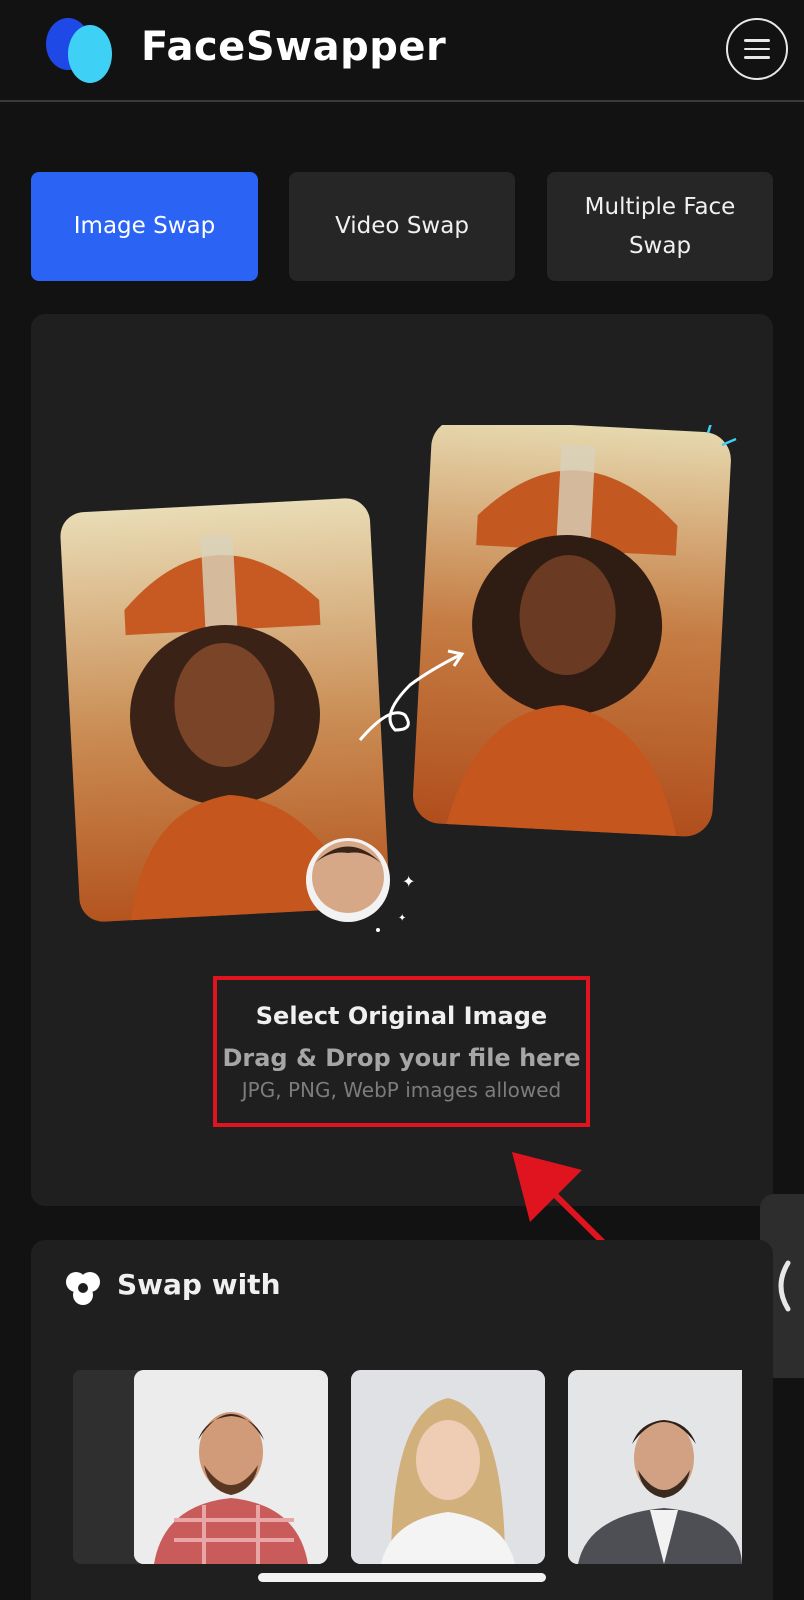 The height and width of the screenshot is (1600, 804). I want to click on man-plaid-shirt-image, so click(231, 1467).